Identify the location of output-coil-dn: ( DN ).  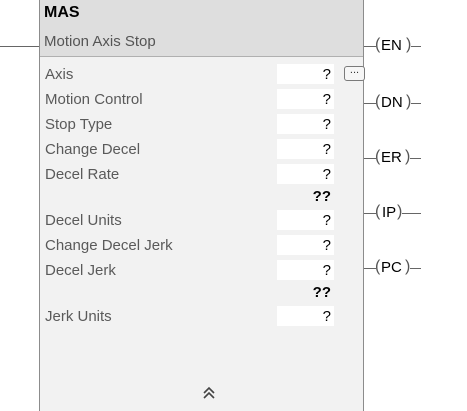
(415, 103).